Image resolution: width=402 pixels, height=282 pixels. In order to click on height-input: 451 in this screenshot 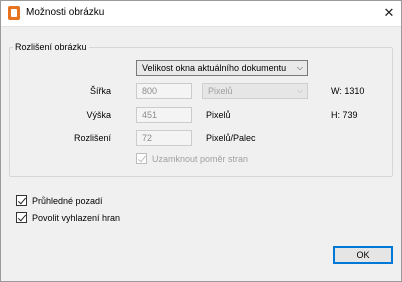, I will do `click(164, 115)`.